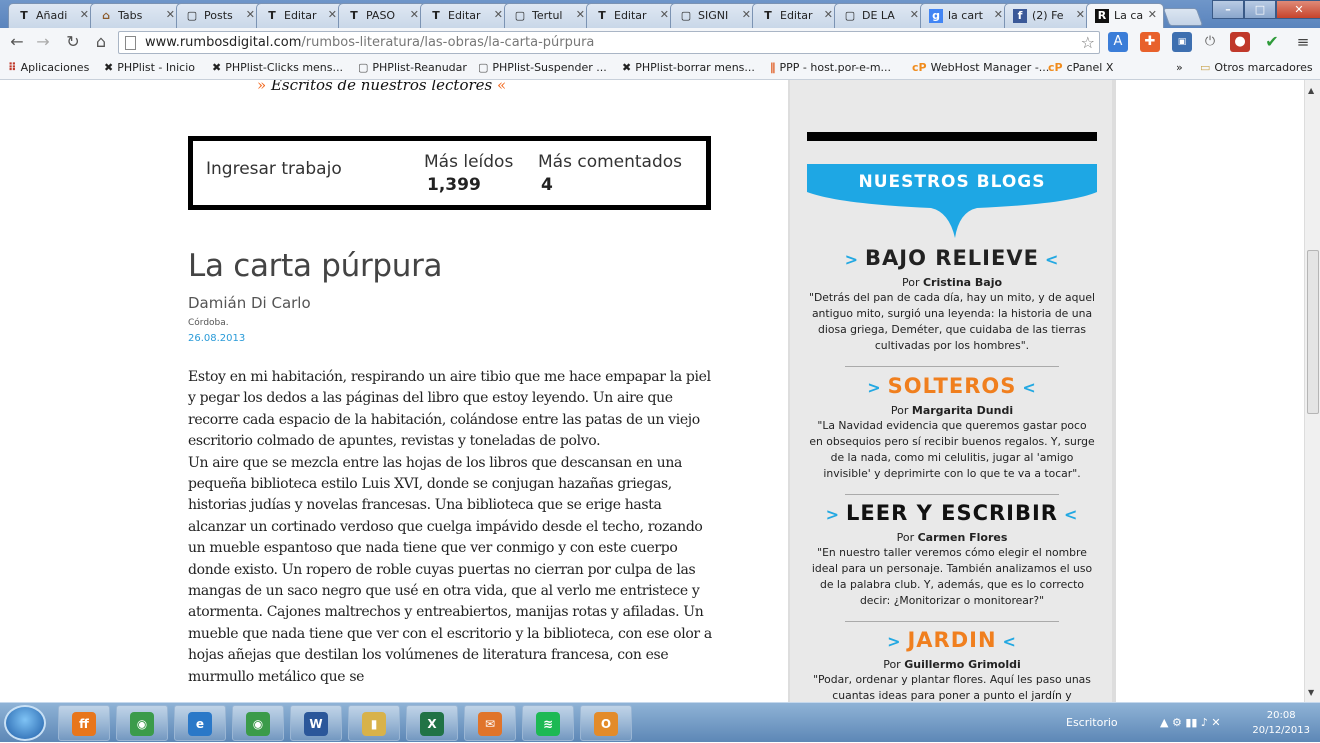 This screenshot has width=1320, height=743. I want to click on tab-5: T PASO ✕, so click(382, 15).